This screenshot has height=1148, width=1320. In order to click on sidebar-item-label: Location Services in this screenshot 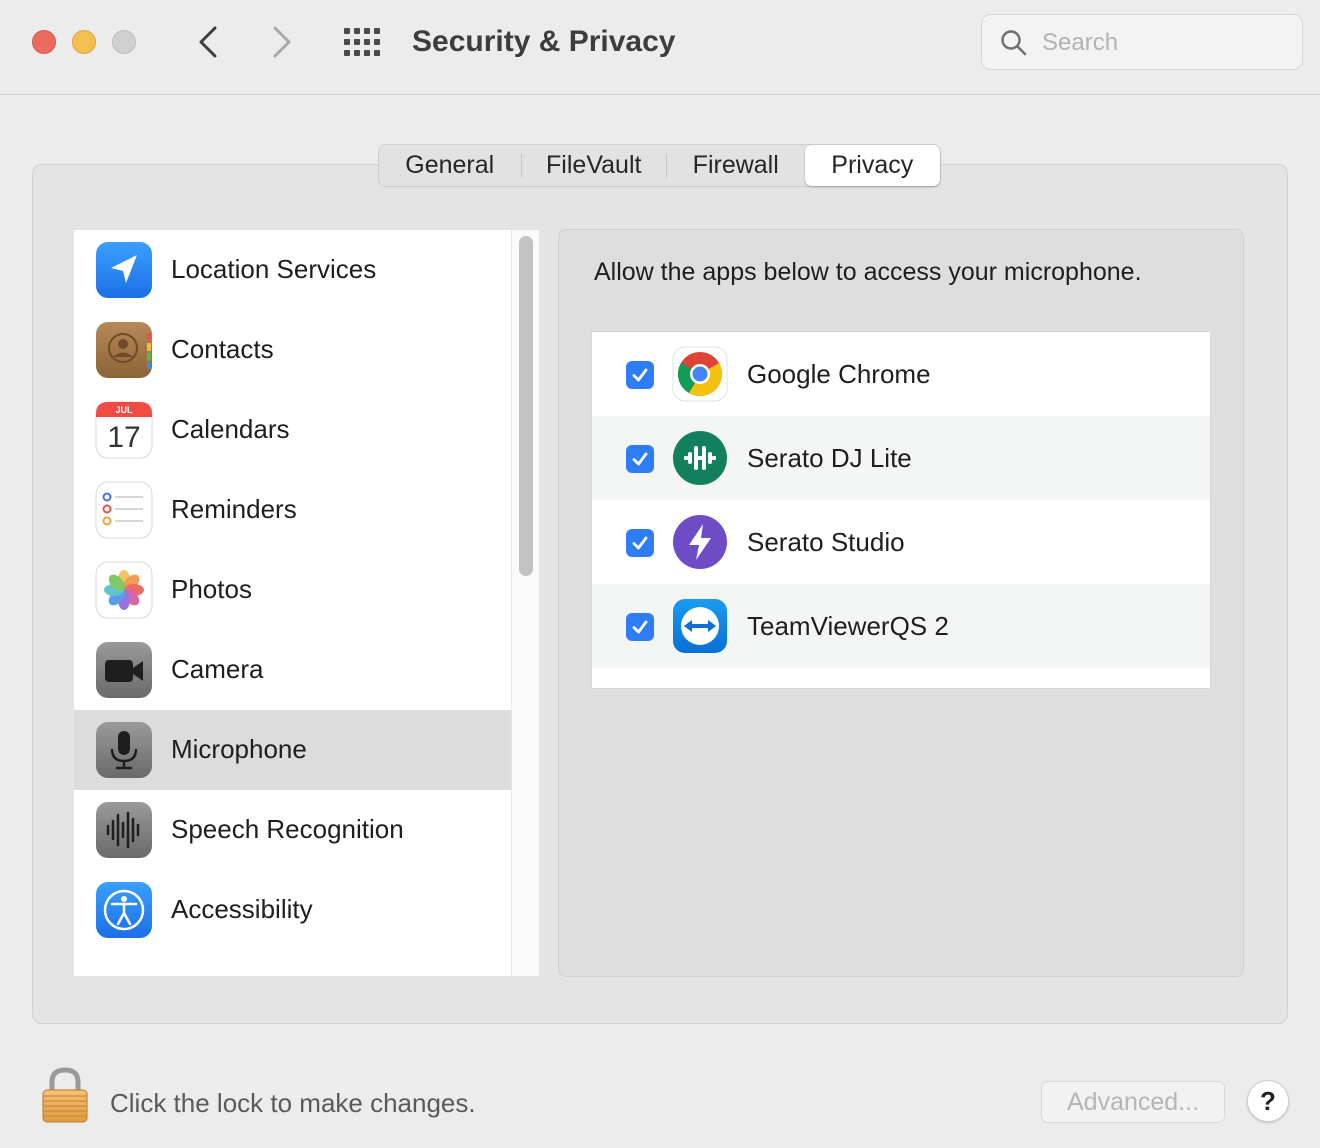, I will do `click(274, 269)`.